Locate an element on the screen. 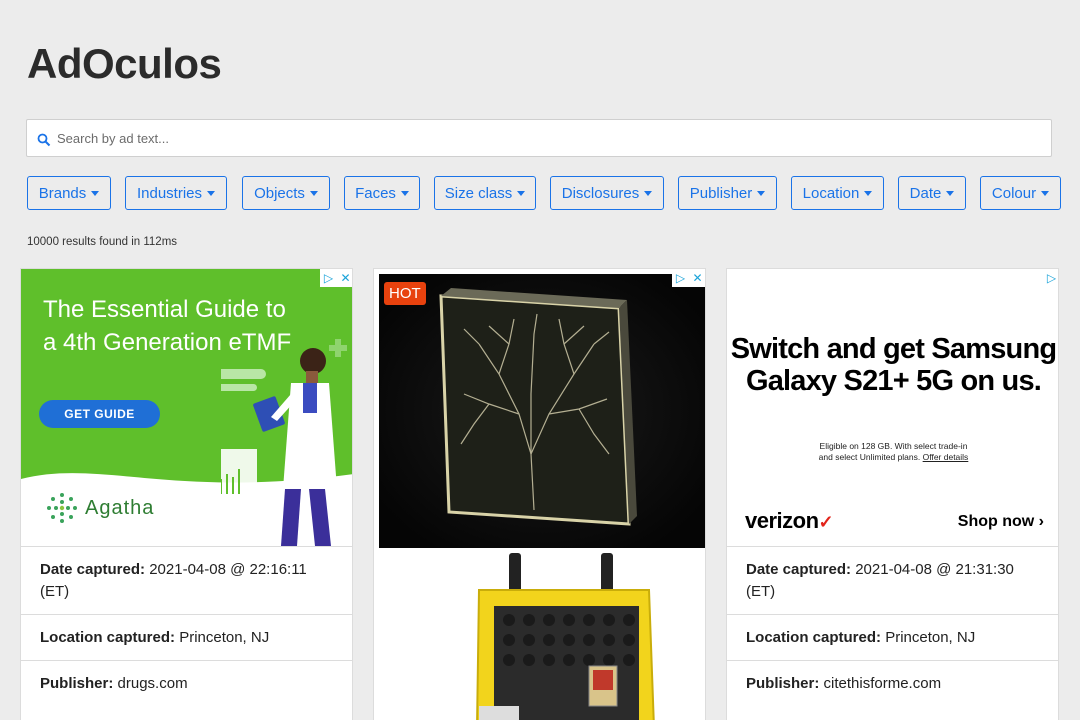 The image size is (1080, 720). filter-disclosures-dropdown: Disclosures is located at coordinates (607, 193).